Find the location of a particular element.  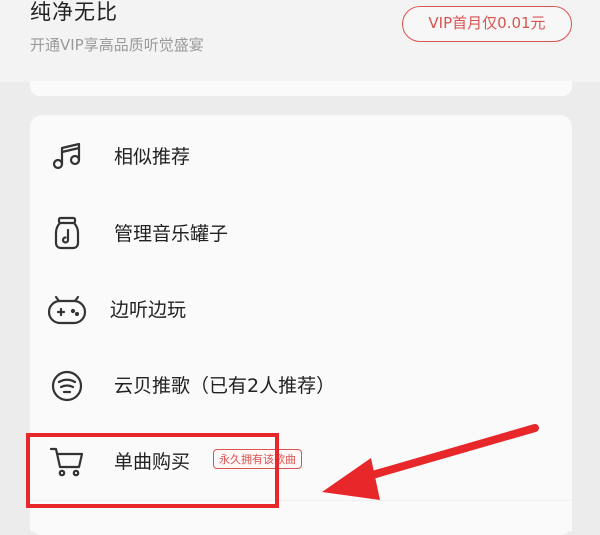

music-notes-icon is located at coordinates (67, 156).